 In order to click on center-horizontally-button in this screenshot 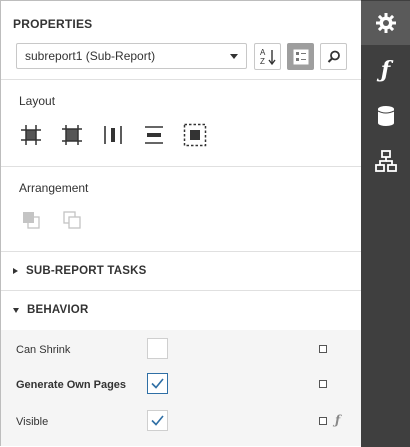, I will do `click(113, 135)`.